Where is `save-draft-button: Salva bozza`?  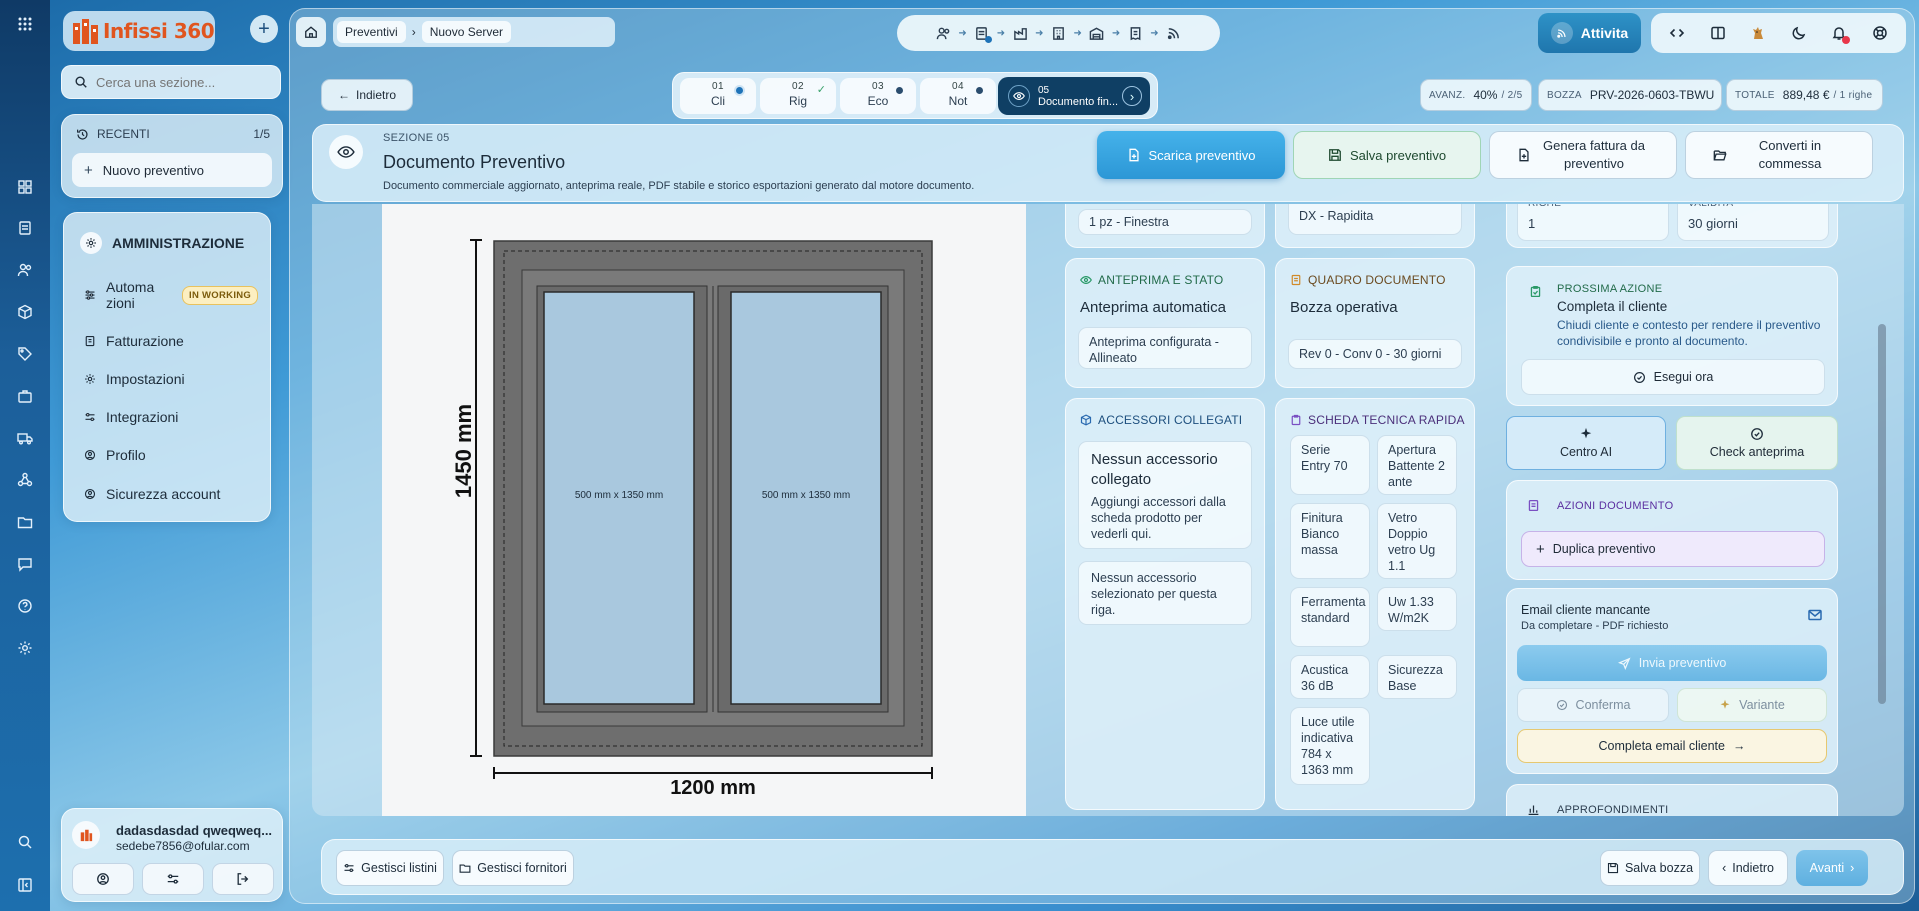 save-draft-button: Salva bozza is located at coordinates (1650, 868).